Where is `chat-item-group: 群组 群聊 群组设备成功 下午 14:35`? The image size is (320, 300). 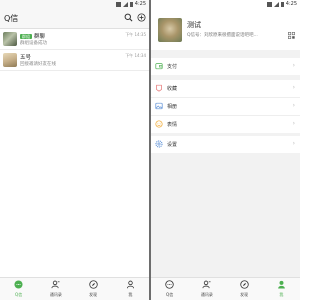 chat-item-group: 群组 群聊 群组设备成功 下午 14:35 is located at coordinates (74, 39).